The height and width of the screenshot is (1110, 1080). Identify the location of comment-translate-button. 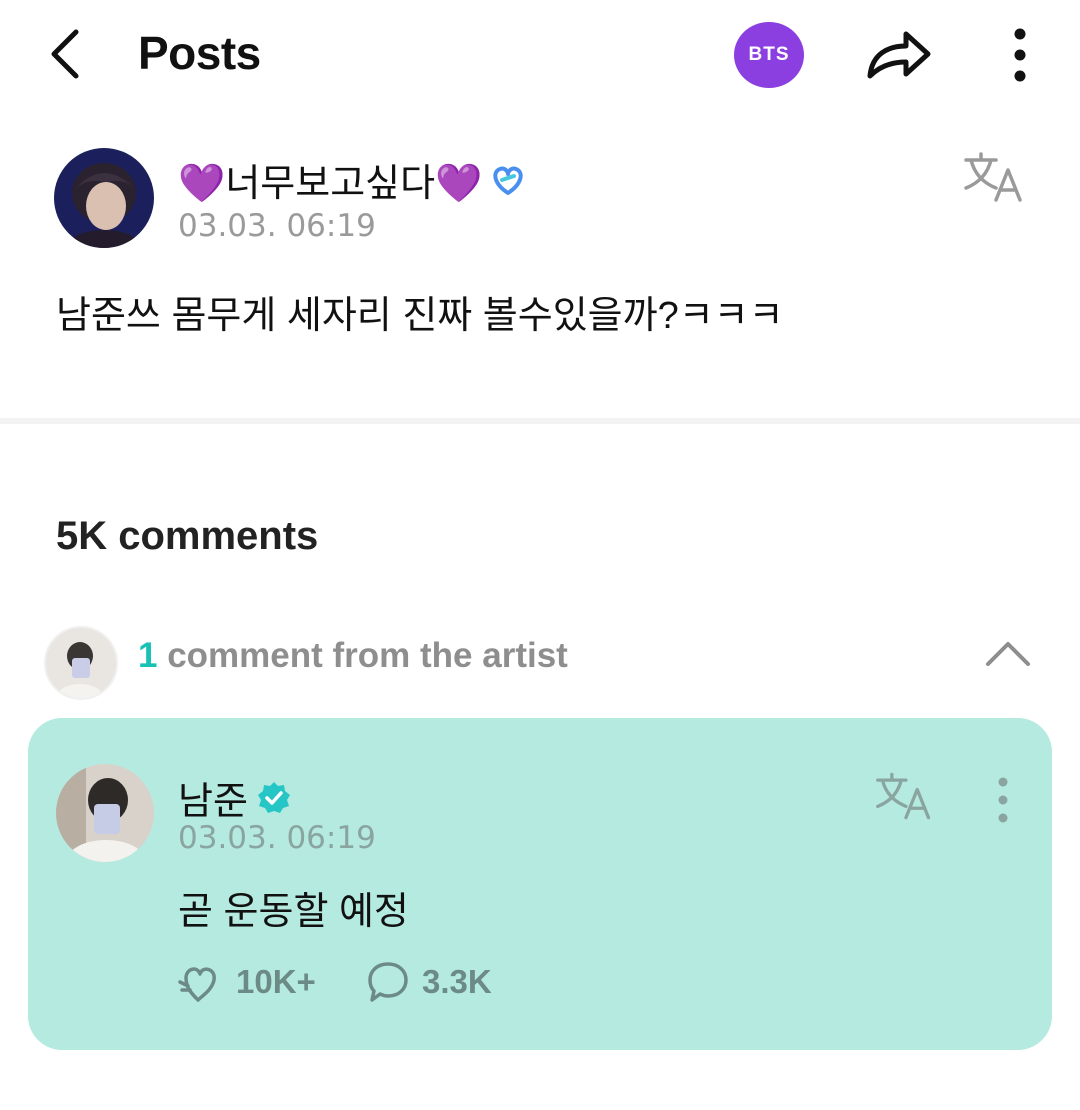
(905, 797).